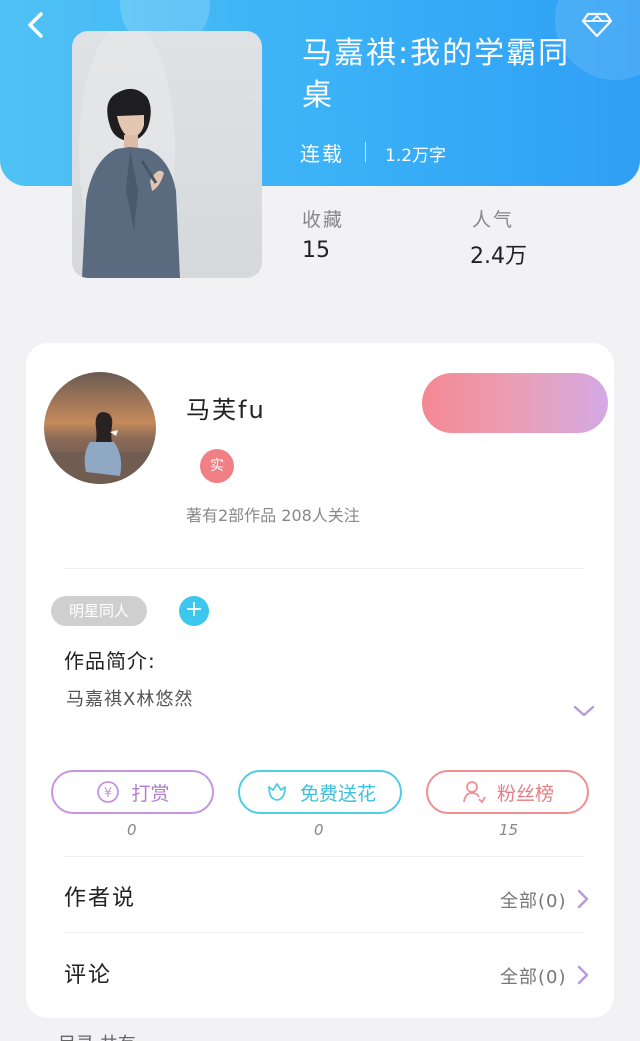 This screenshot has width=640, height=1041. I want to click on serial-status: 连载, so click(322, 154).